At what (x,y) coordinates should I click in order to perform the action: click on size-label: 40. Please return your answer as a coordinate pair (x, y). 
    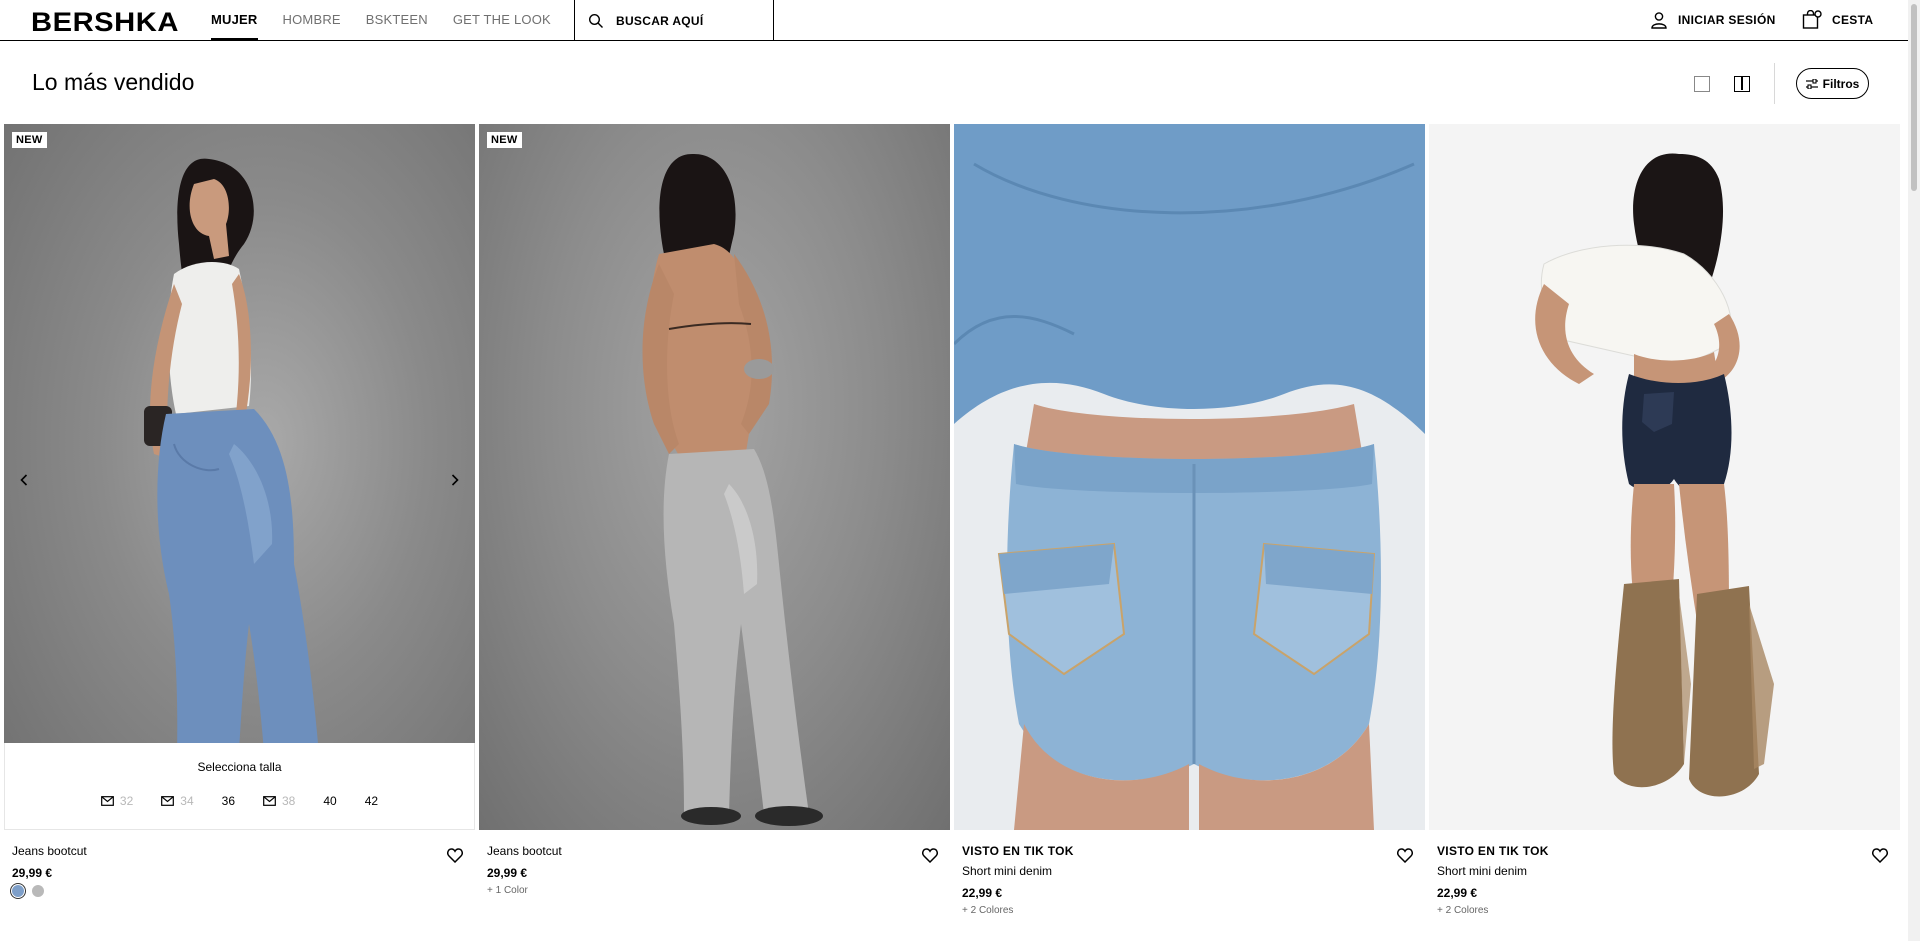
    Looking at the image, I should click on (330, 801).